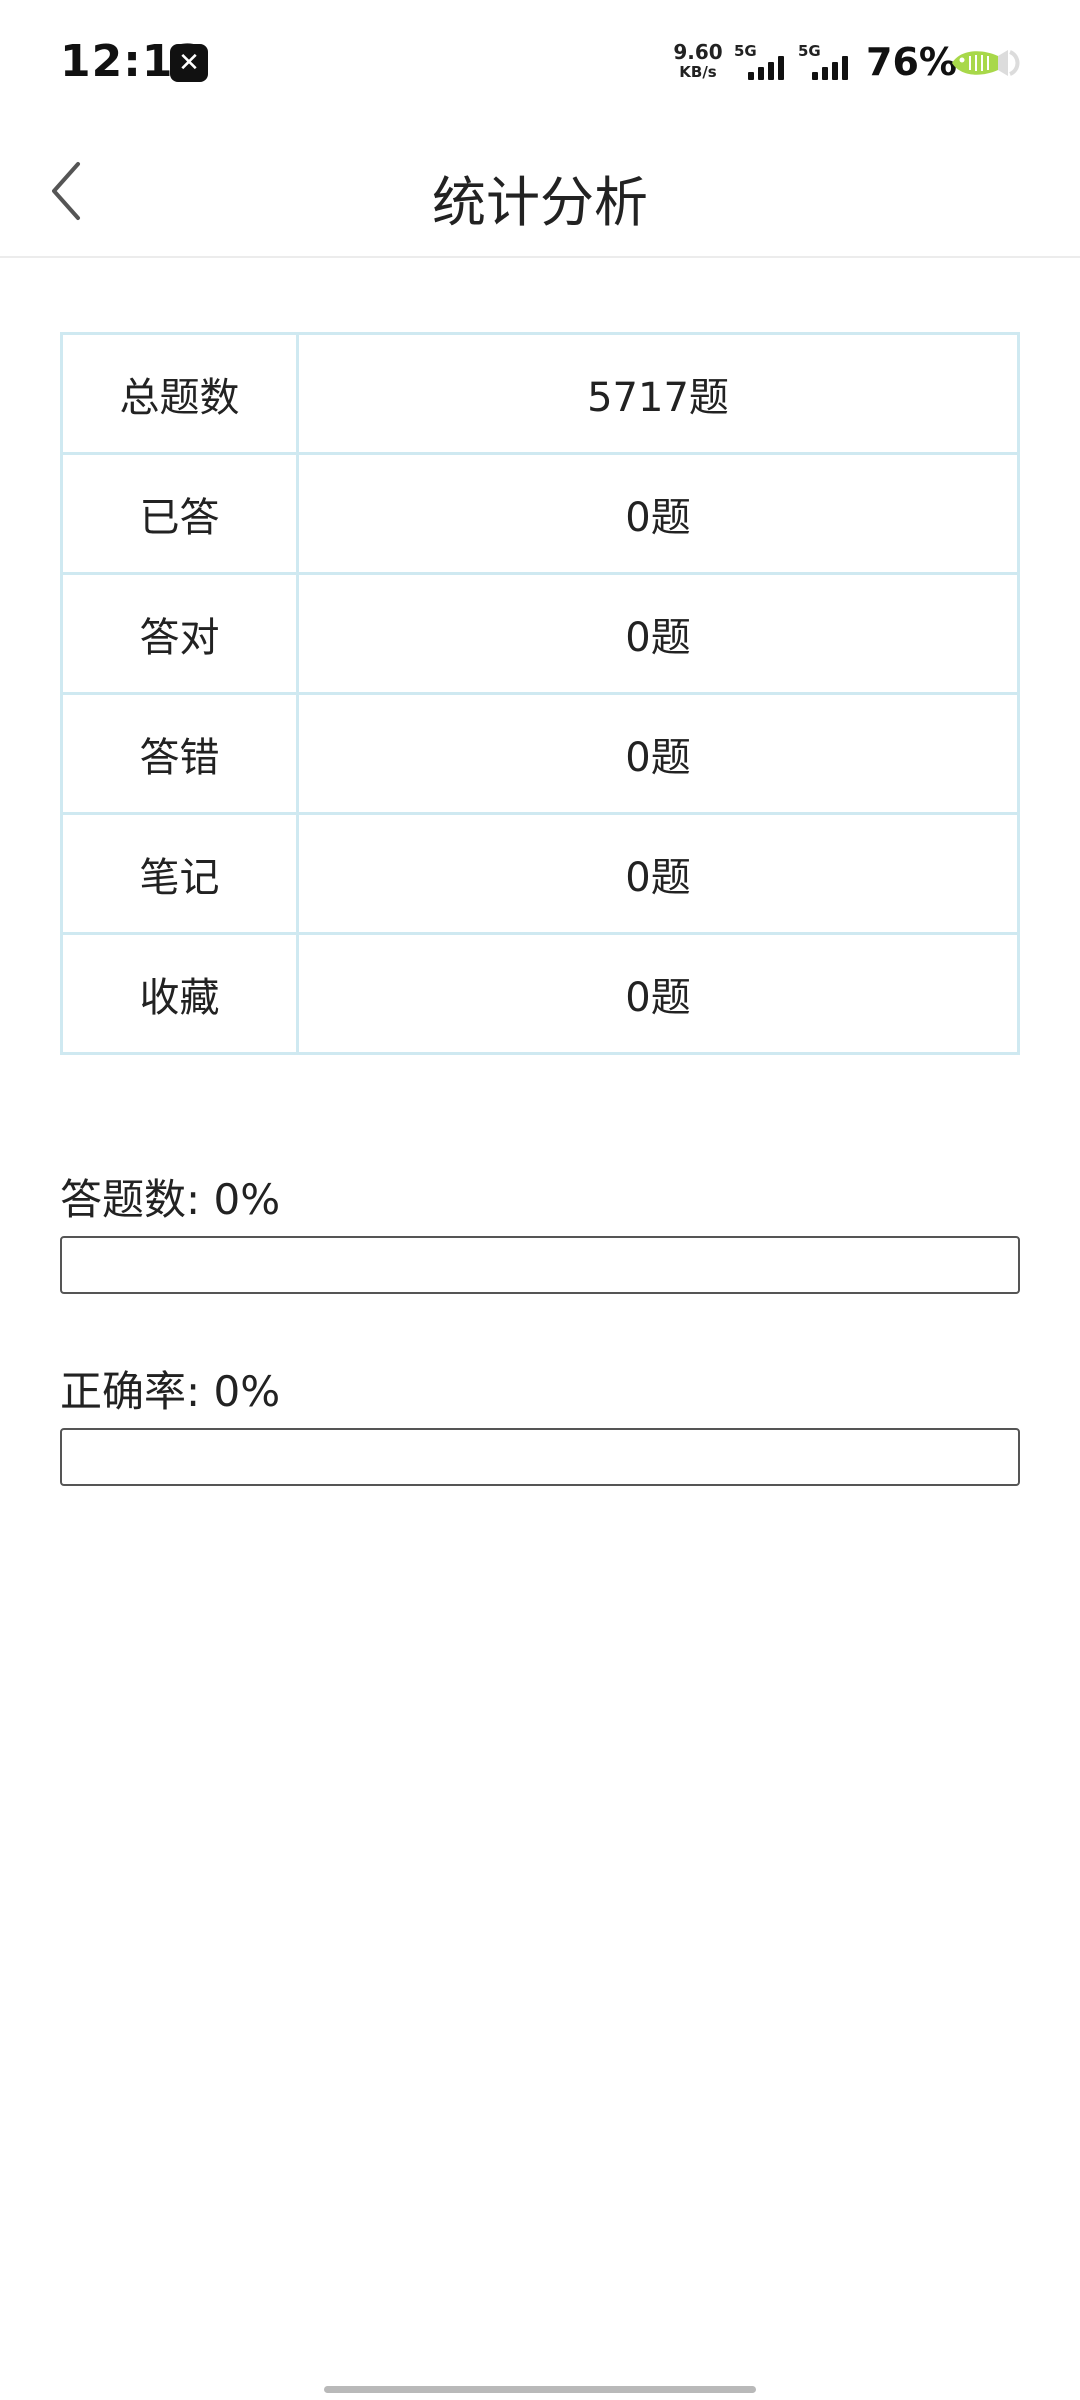 The image size is (1080, 2400). What do you see at coordinates (658, 513) in the screenshot?
I see `stat-value-answered: 0题` at bounding box center [658, 513].